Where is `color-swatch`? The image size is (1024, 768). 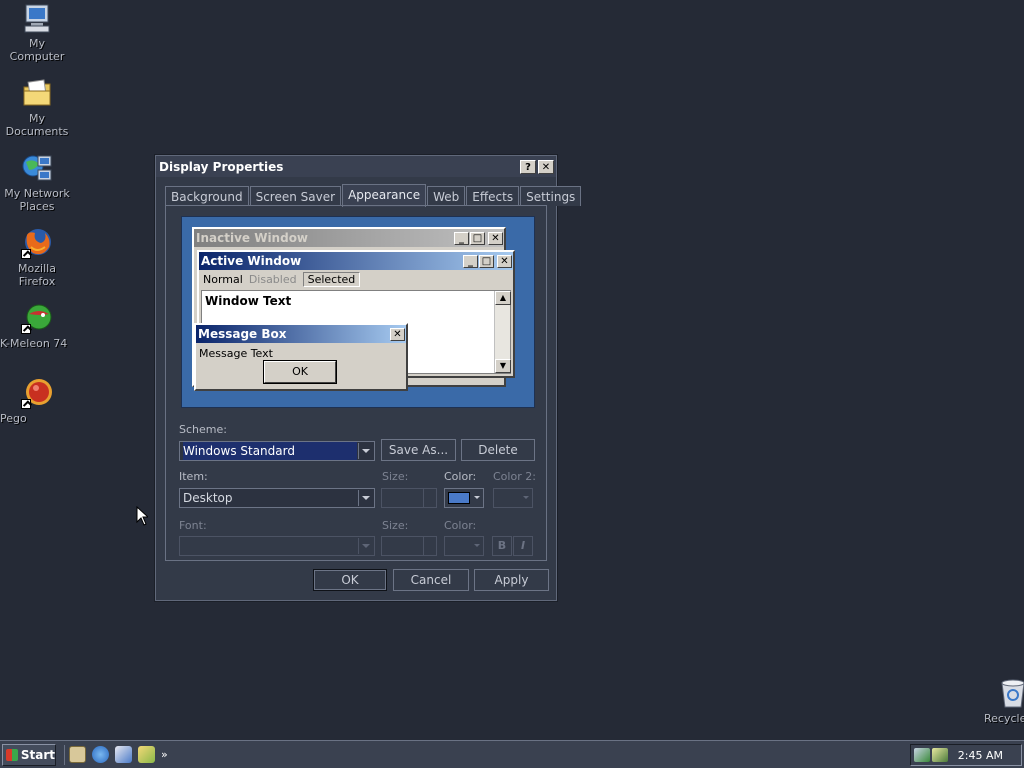
color-swatch is located at coordinates (459, 498).